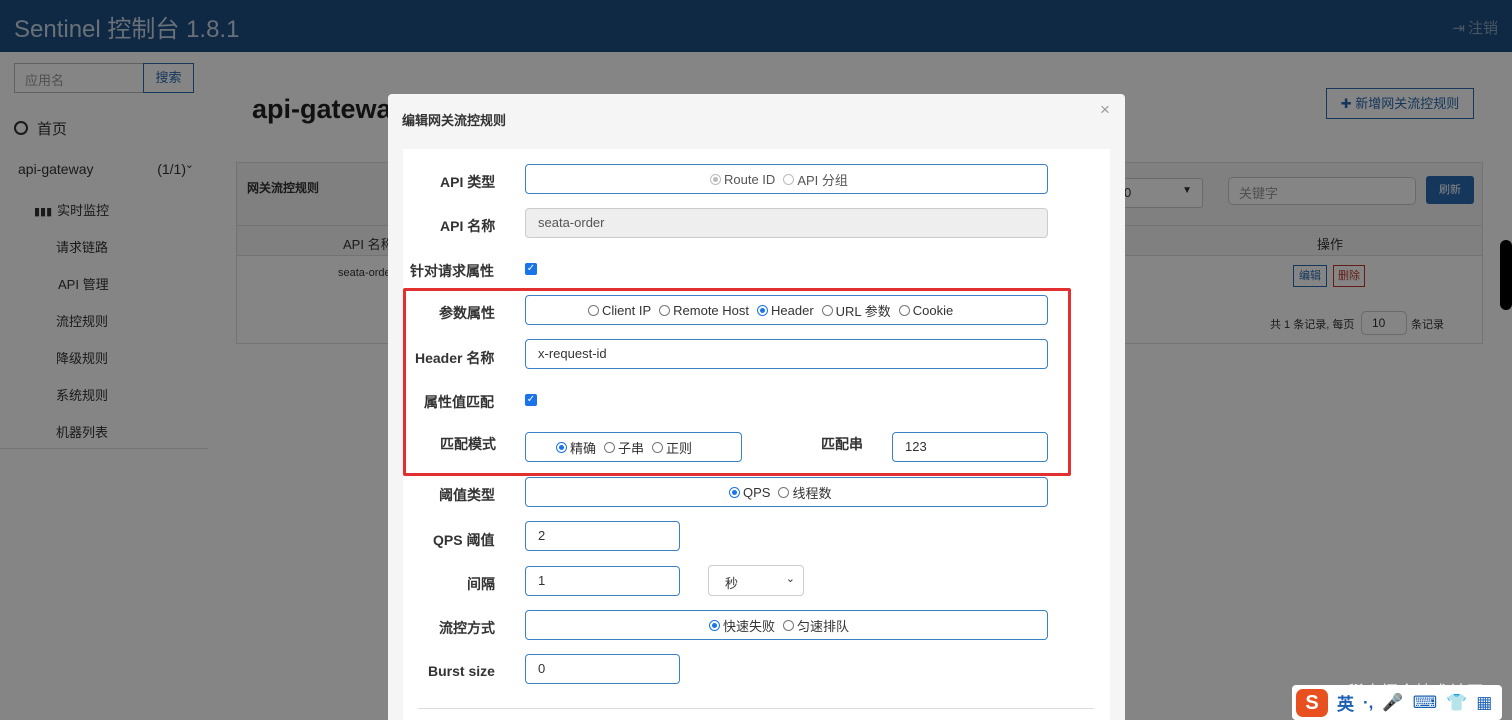  Describe the element at coordinates (468, 182) in the screenshot. I see `api-type-label: API 类型` at that location.